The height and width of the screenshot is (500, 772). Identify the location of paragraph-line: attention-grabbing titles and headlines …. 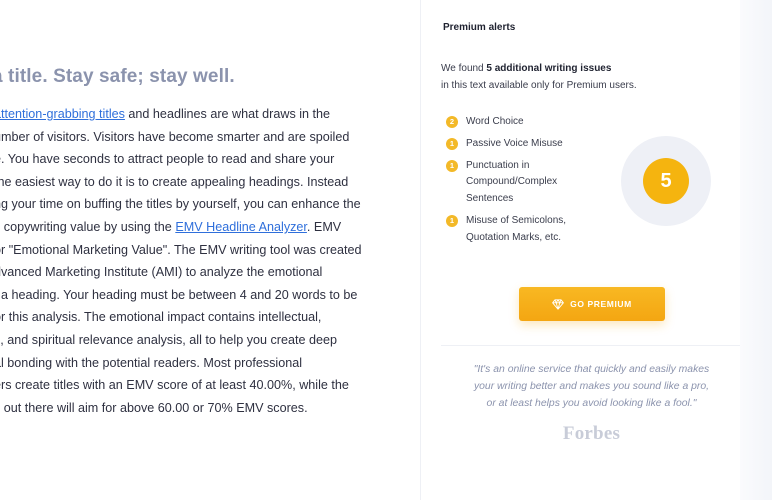
(197, 114).